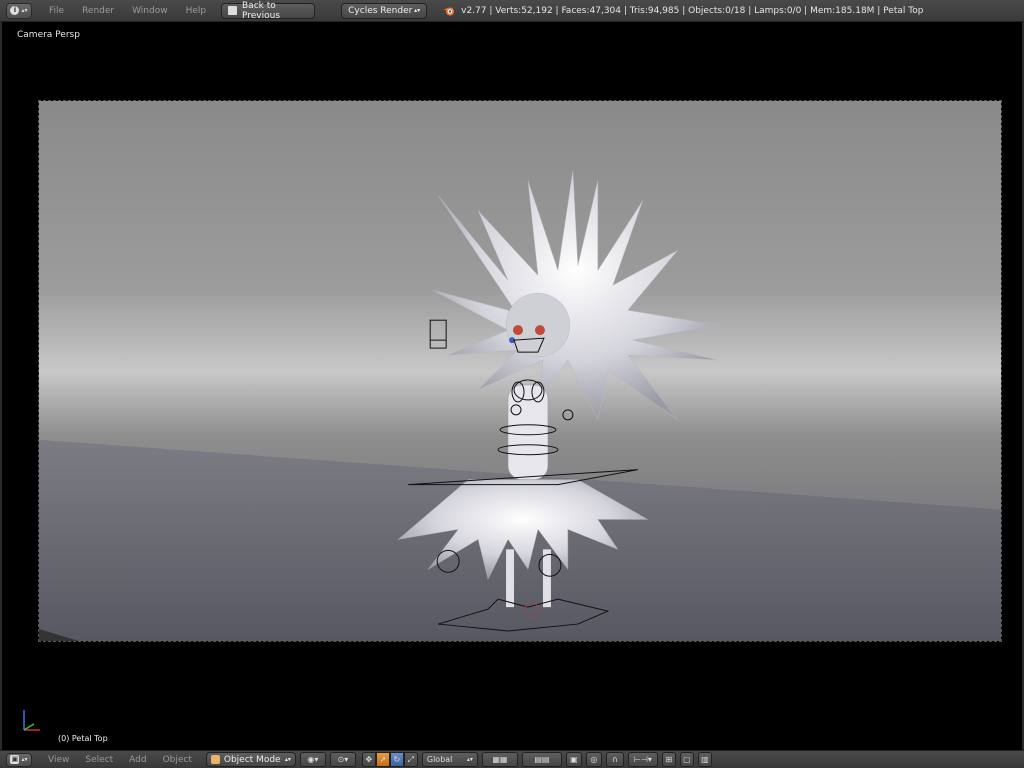 The image size is (1024, 768). I want to click on back-to-previous-button: Back to Previous, so click(268, 10).